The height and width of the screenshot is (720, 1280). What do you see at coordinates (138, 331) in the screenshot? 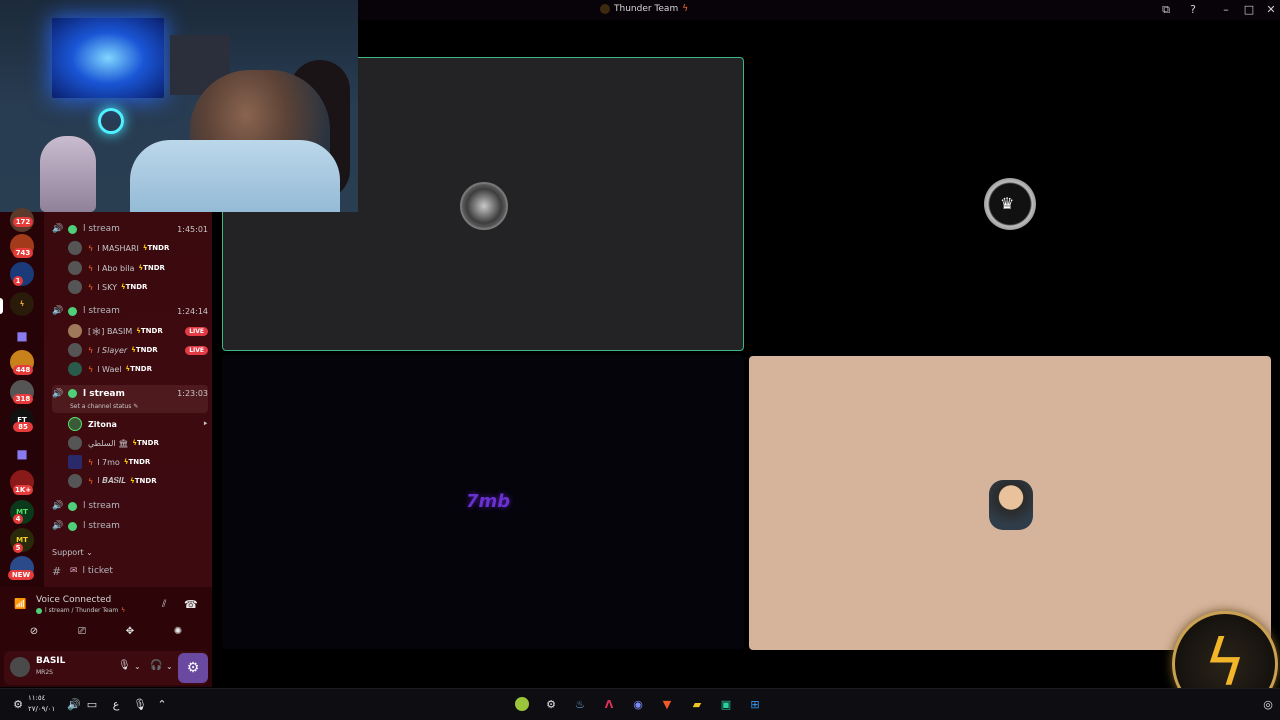
I see `voice-member: [🕸] BASIM ϟTNDR LIVE` at bounding box center [138, 331].